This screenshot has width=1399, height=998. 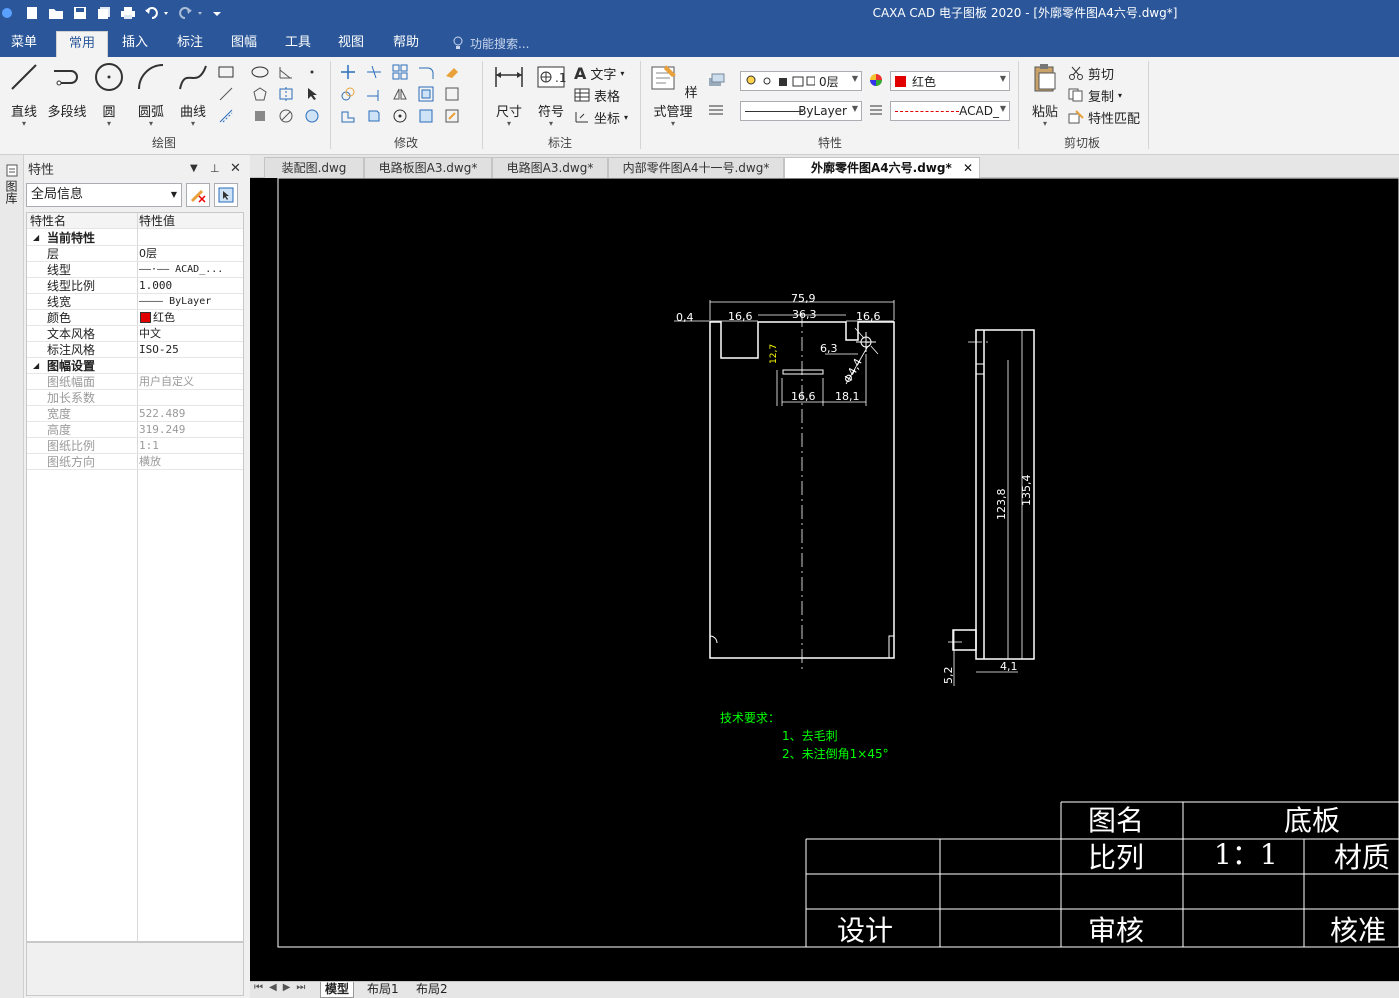 I want to click on scale-icon, so click(x=374, y=116).